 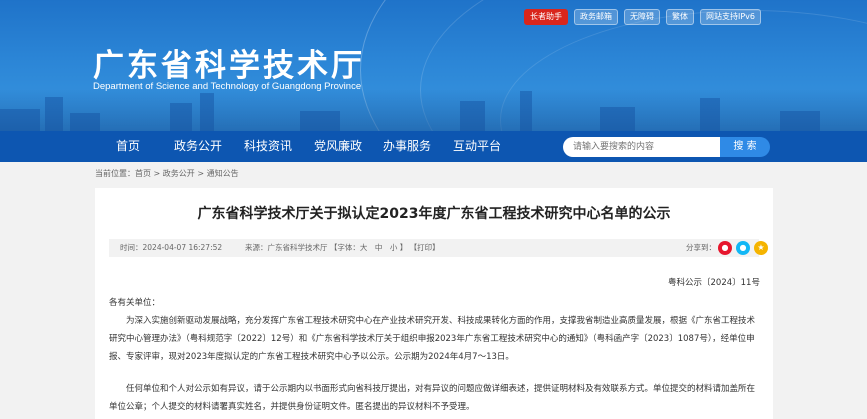 What do you see at coordinates (743, 248) in the screenshot?
I see `qq-icon: ●` at bounding box center [743, 248].